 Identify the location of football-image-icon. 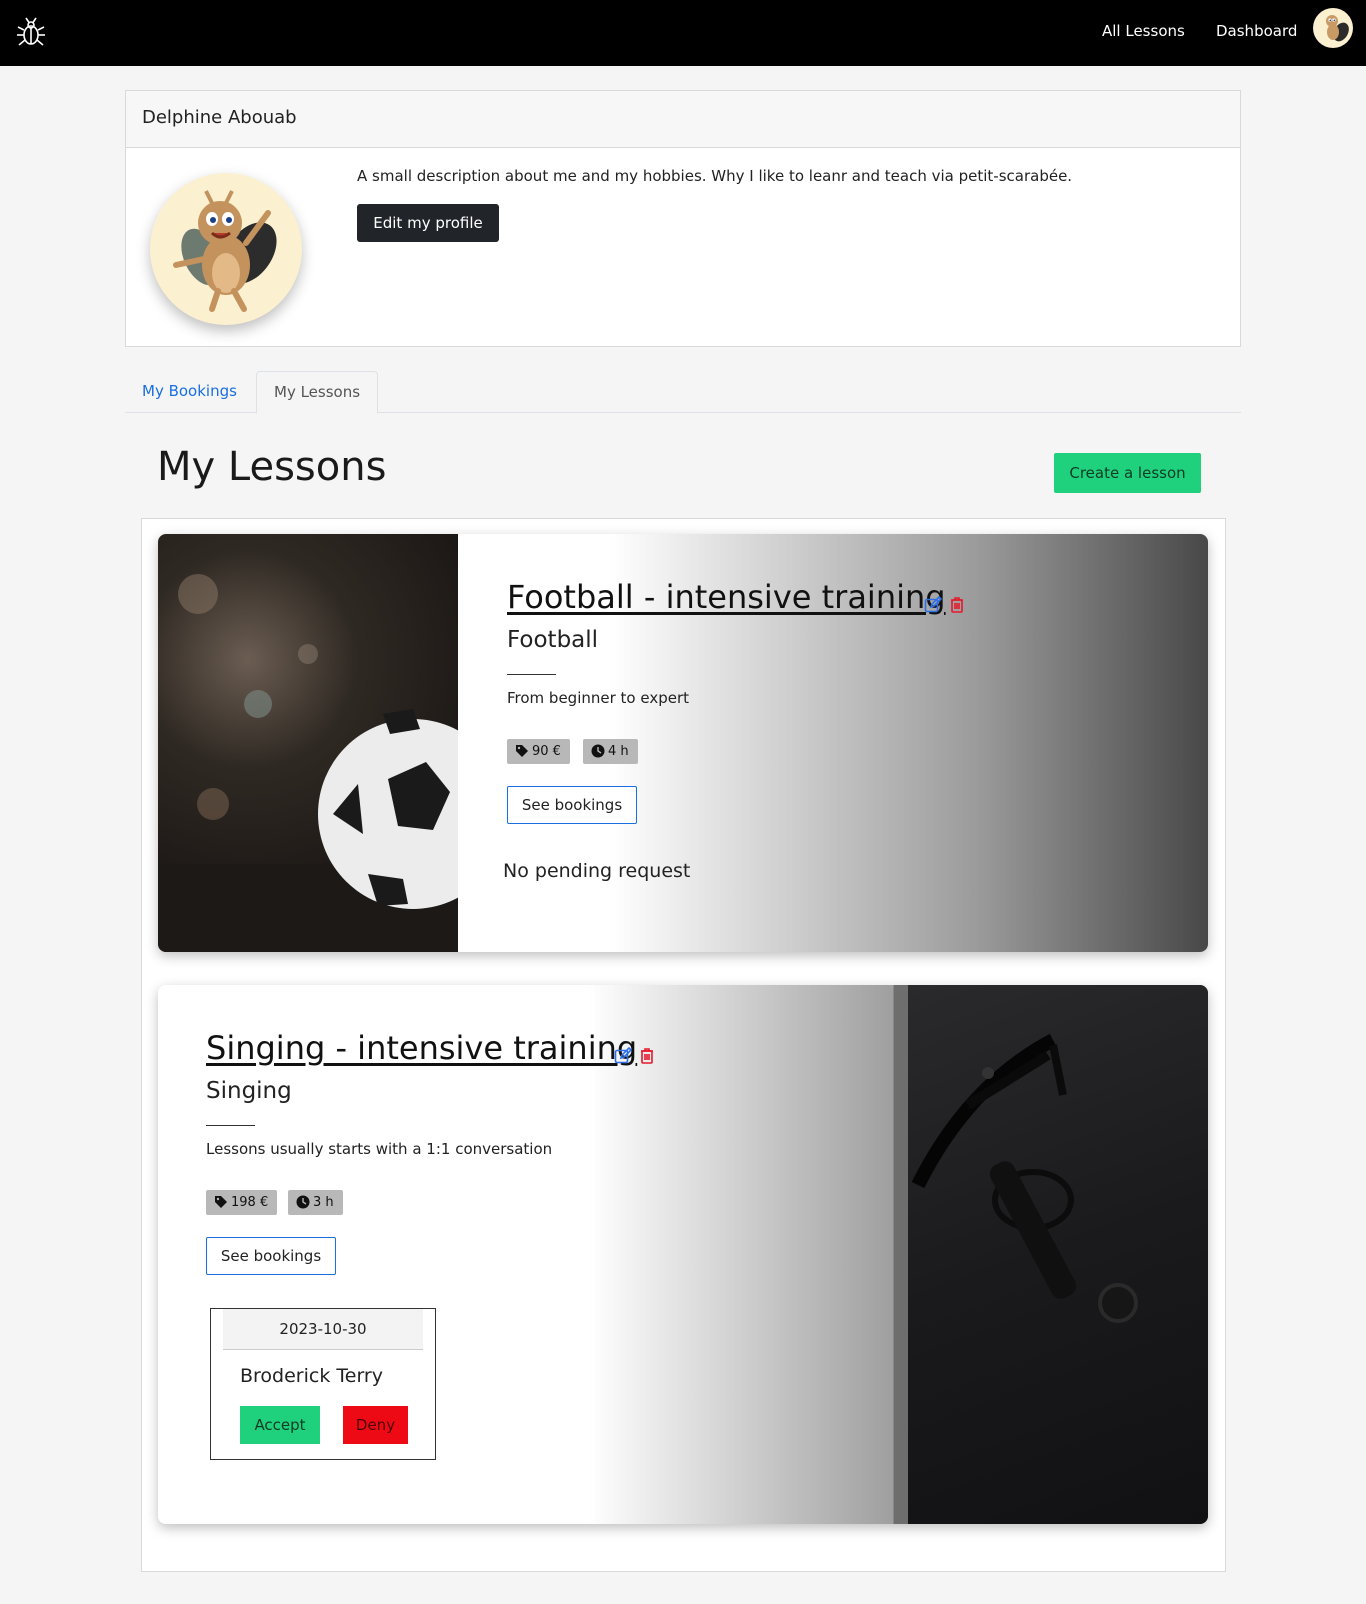
(333, 763).